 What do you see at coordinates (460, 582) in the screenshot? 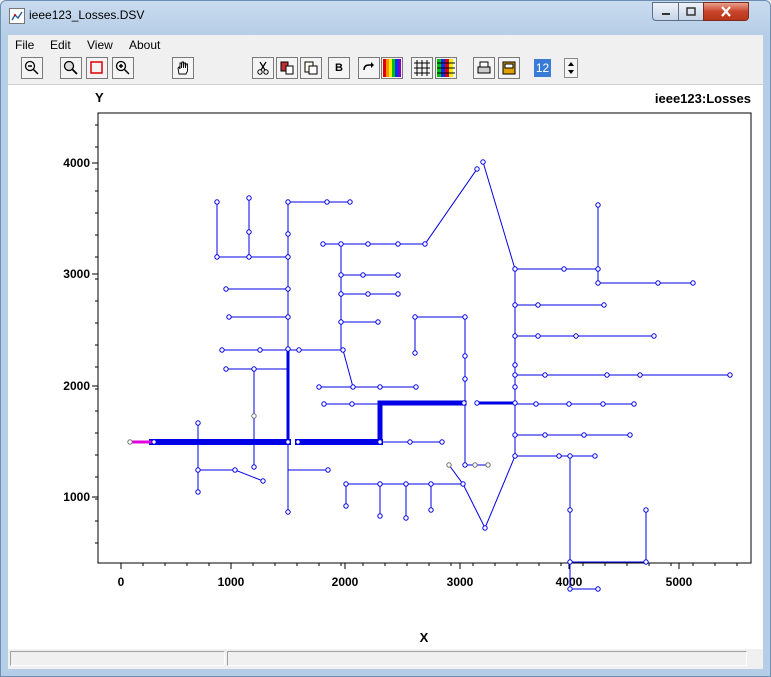
I see `x-tick-label: 3000` at bounding box center [460, 582].